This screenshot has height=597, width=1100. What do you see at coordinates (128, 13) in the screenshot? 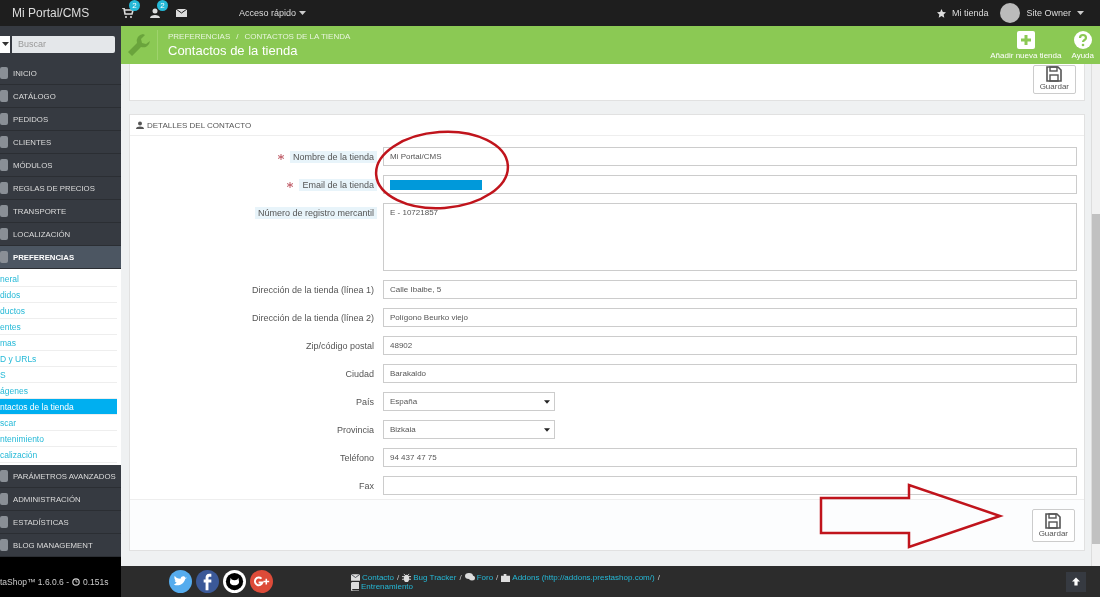
I see `cart-icon` at bounding box center [128, 13].